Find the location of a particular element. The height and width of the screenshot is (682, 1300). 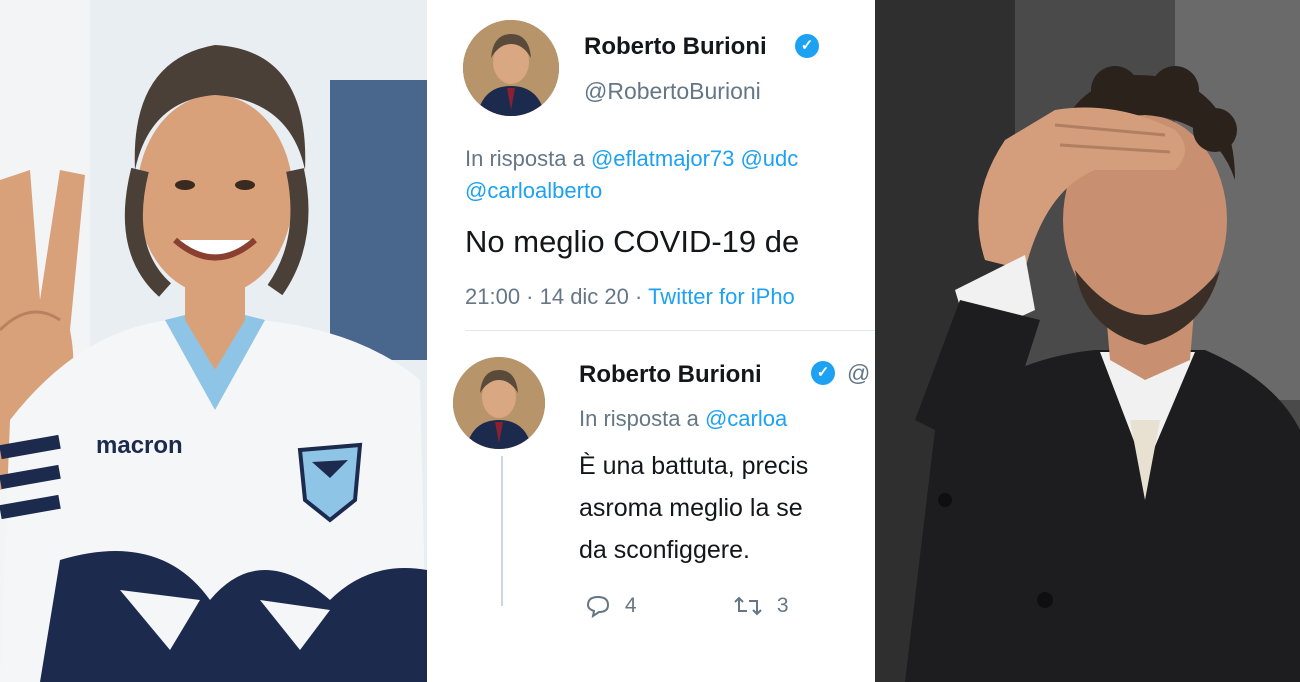

retweet-action: 3 is located at coordinates (761, 606).